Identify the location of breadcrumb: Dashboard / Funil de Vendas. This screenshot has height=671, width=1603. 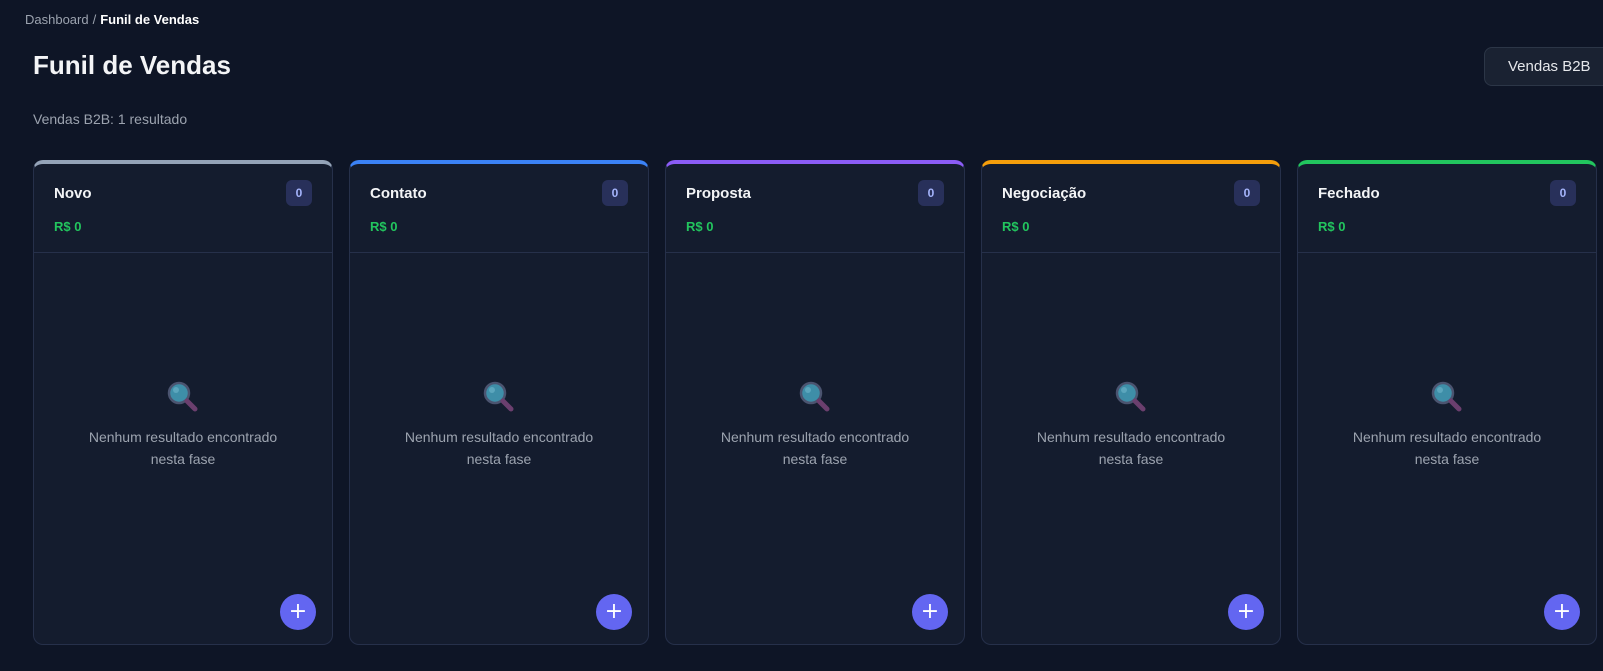
(112, 19).